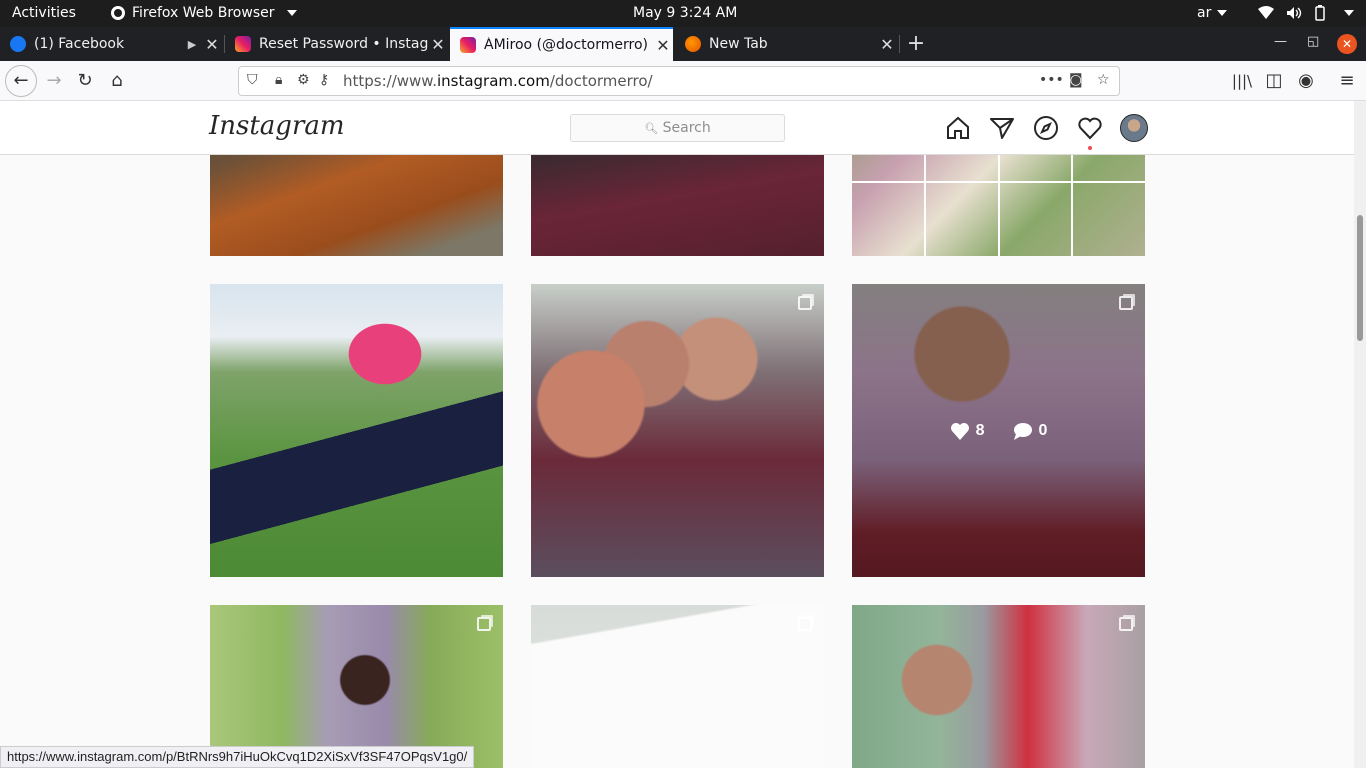  What do you see at coordinates (738, 44) in the screenshot?
I see `tab-title: New Tab` at bounding box center [738, 44].